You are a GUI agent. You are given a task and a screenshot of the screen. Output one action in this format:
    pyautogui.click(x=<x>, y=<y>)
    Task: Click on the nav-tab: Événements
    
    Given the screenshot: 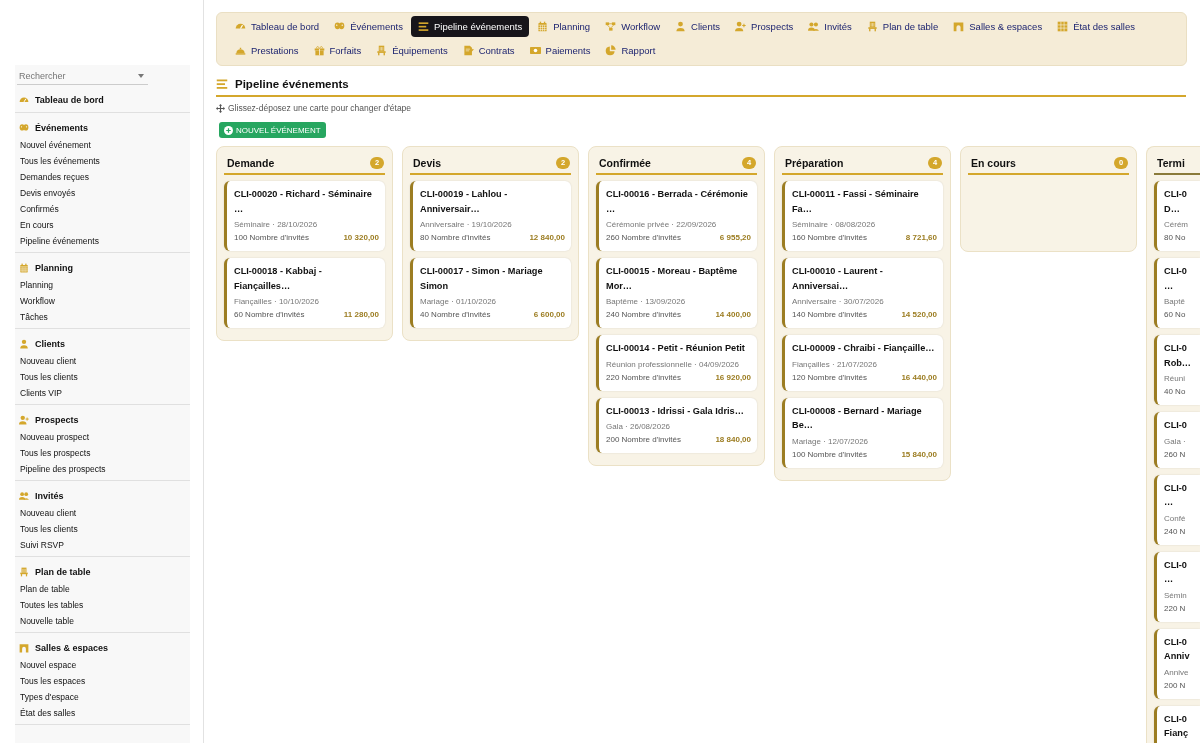 What is the action you would take?
    pyautogui.click(x=368, y=26)
    